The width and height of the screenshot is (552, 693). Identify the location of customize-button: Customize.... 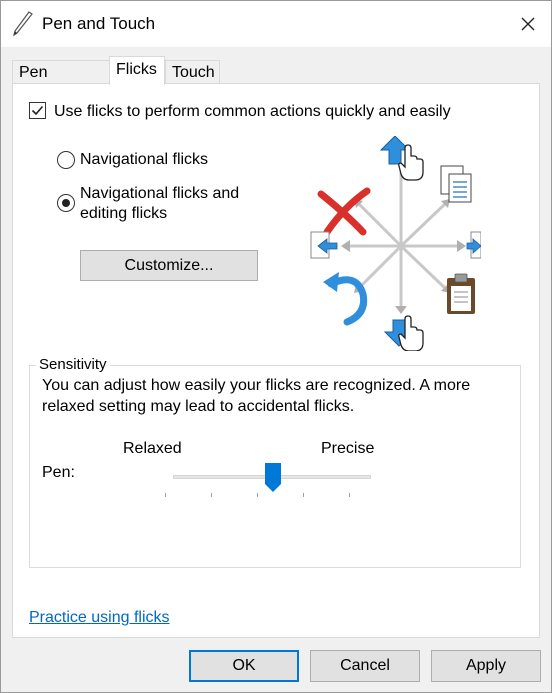
(169, 265).